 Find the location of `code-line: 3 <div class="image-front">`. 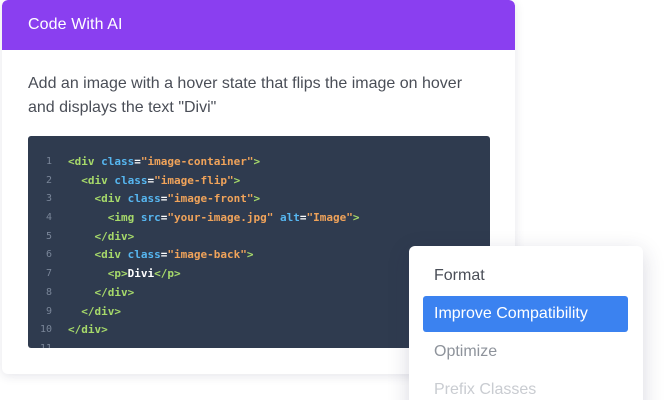

code-line: 3 <div class="image-front"> is located at coordinates (259, 199).